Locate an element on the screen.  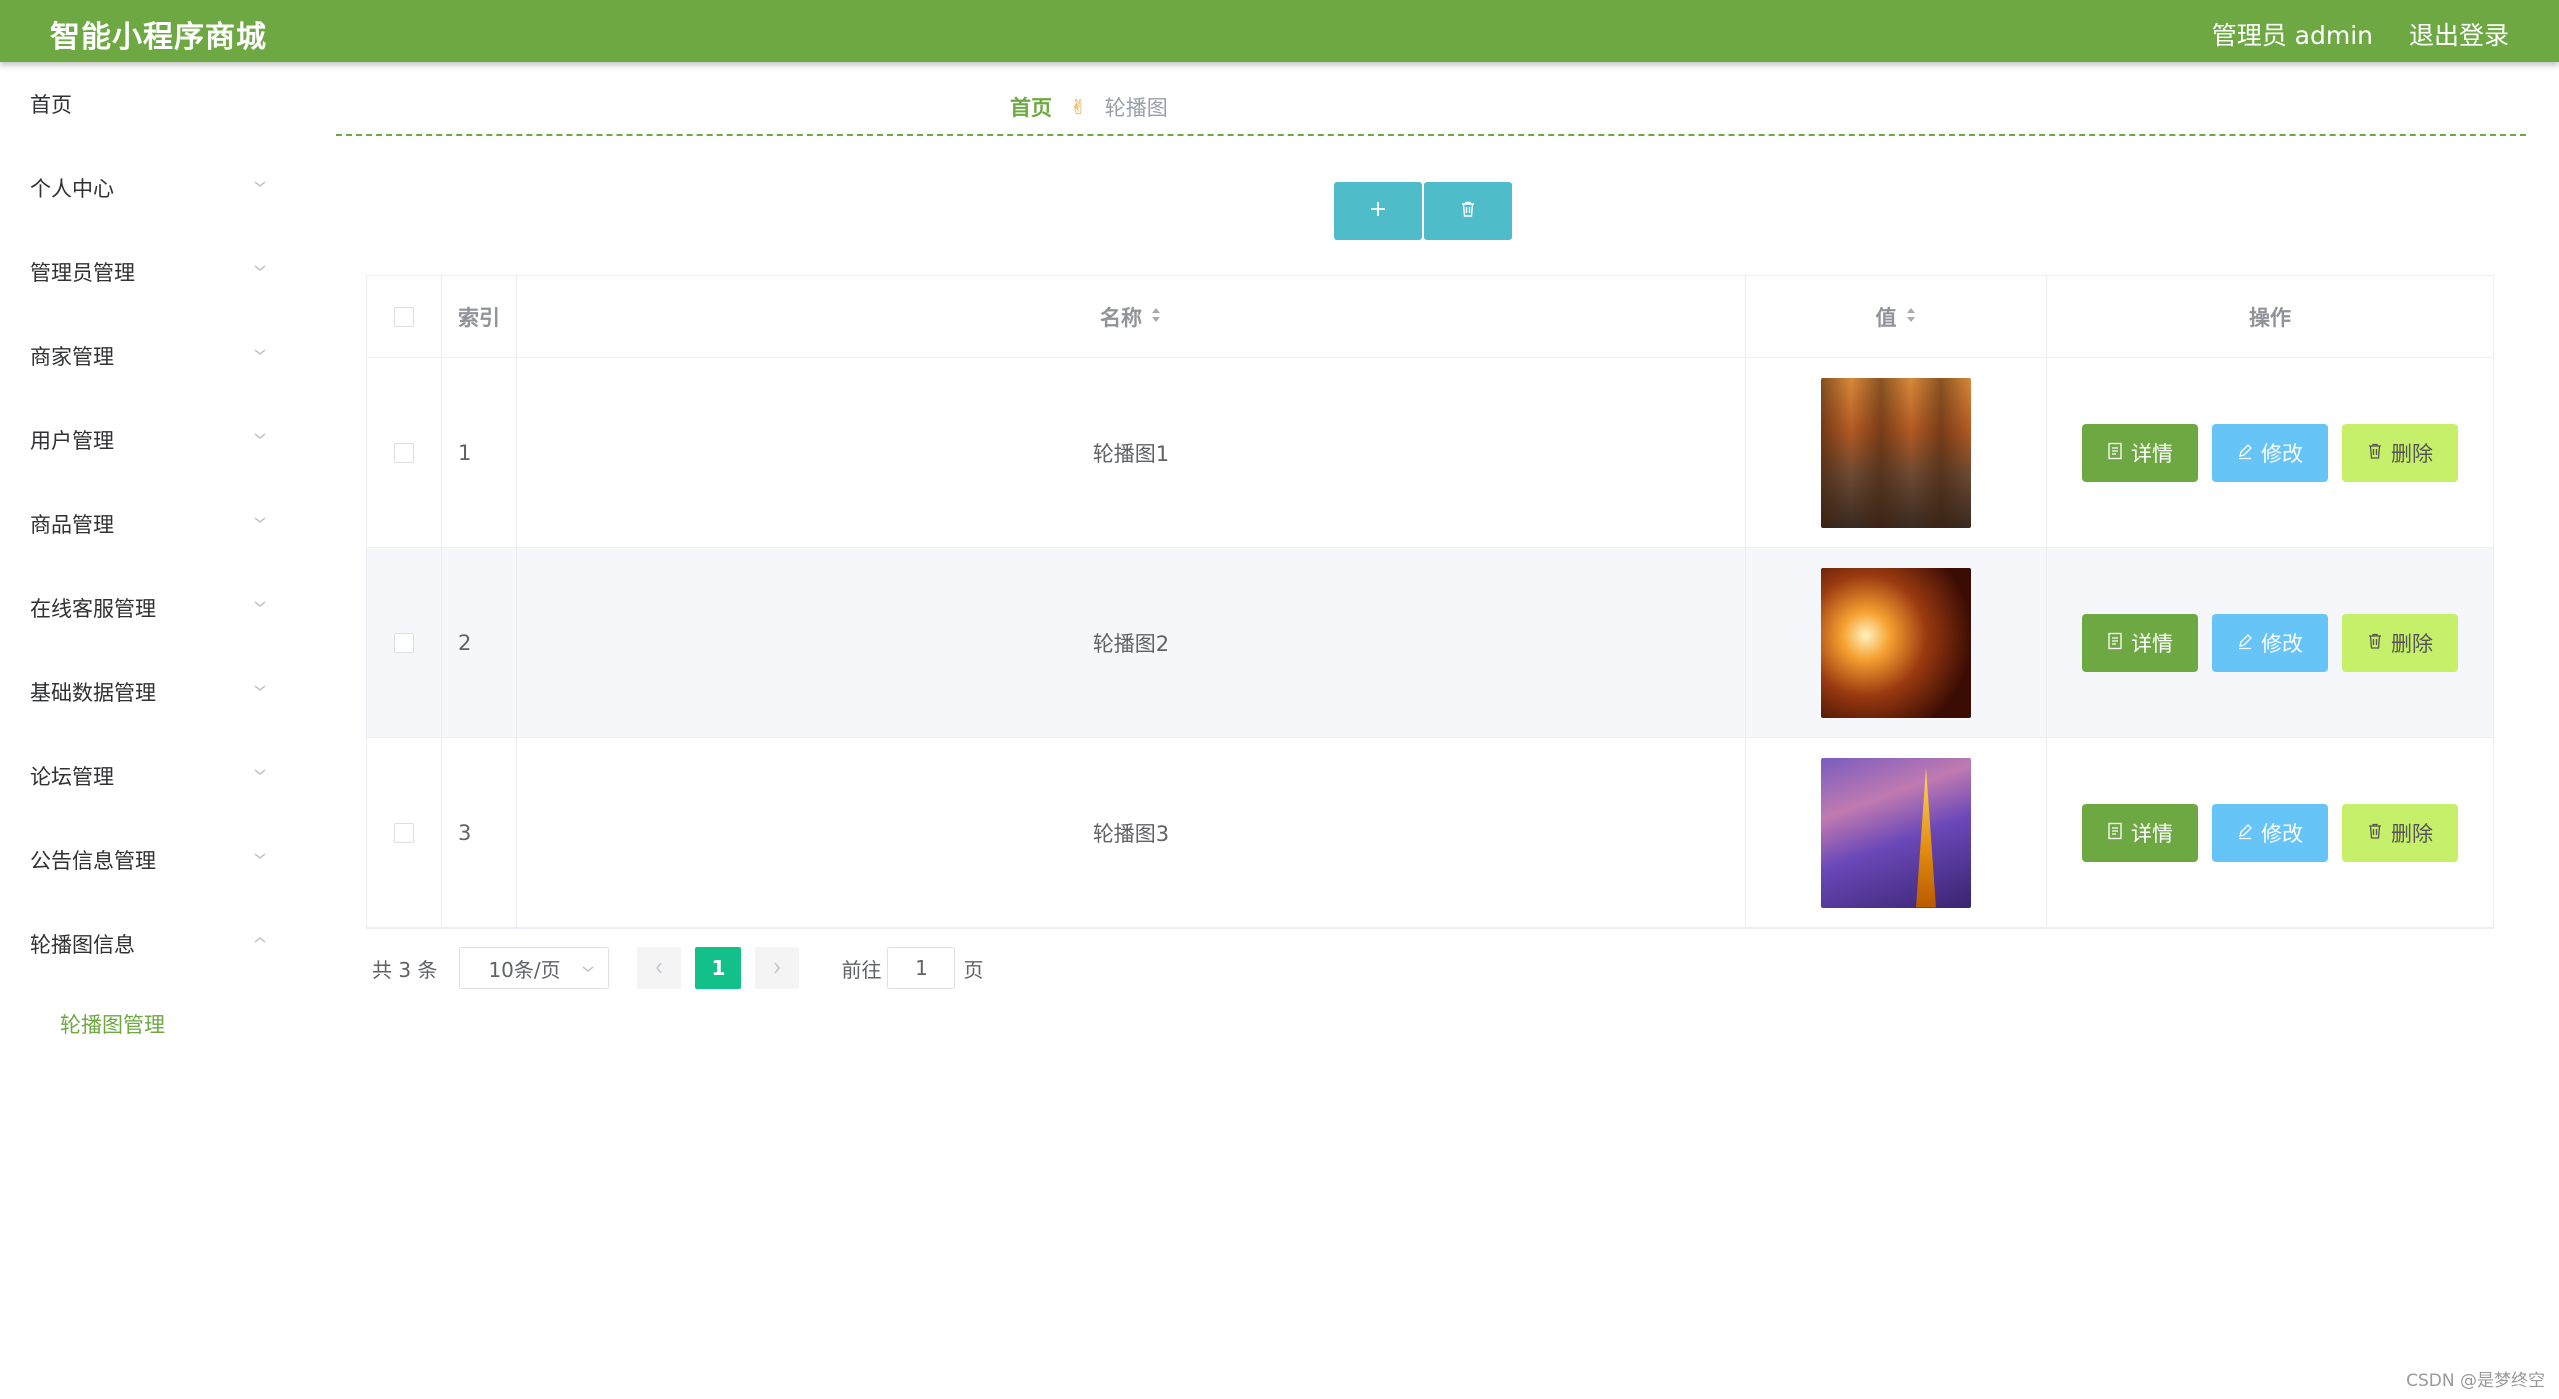
header-name-cell: 名称 is located at coordinates (1131, 316).